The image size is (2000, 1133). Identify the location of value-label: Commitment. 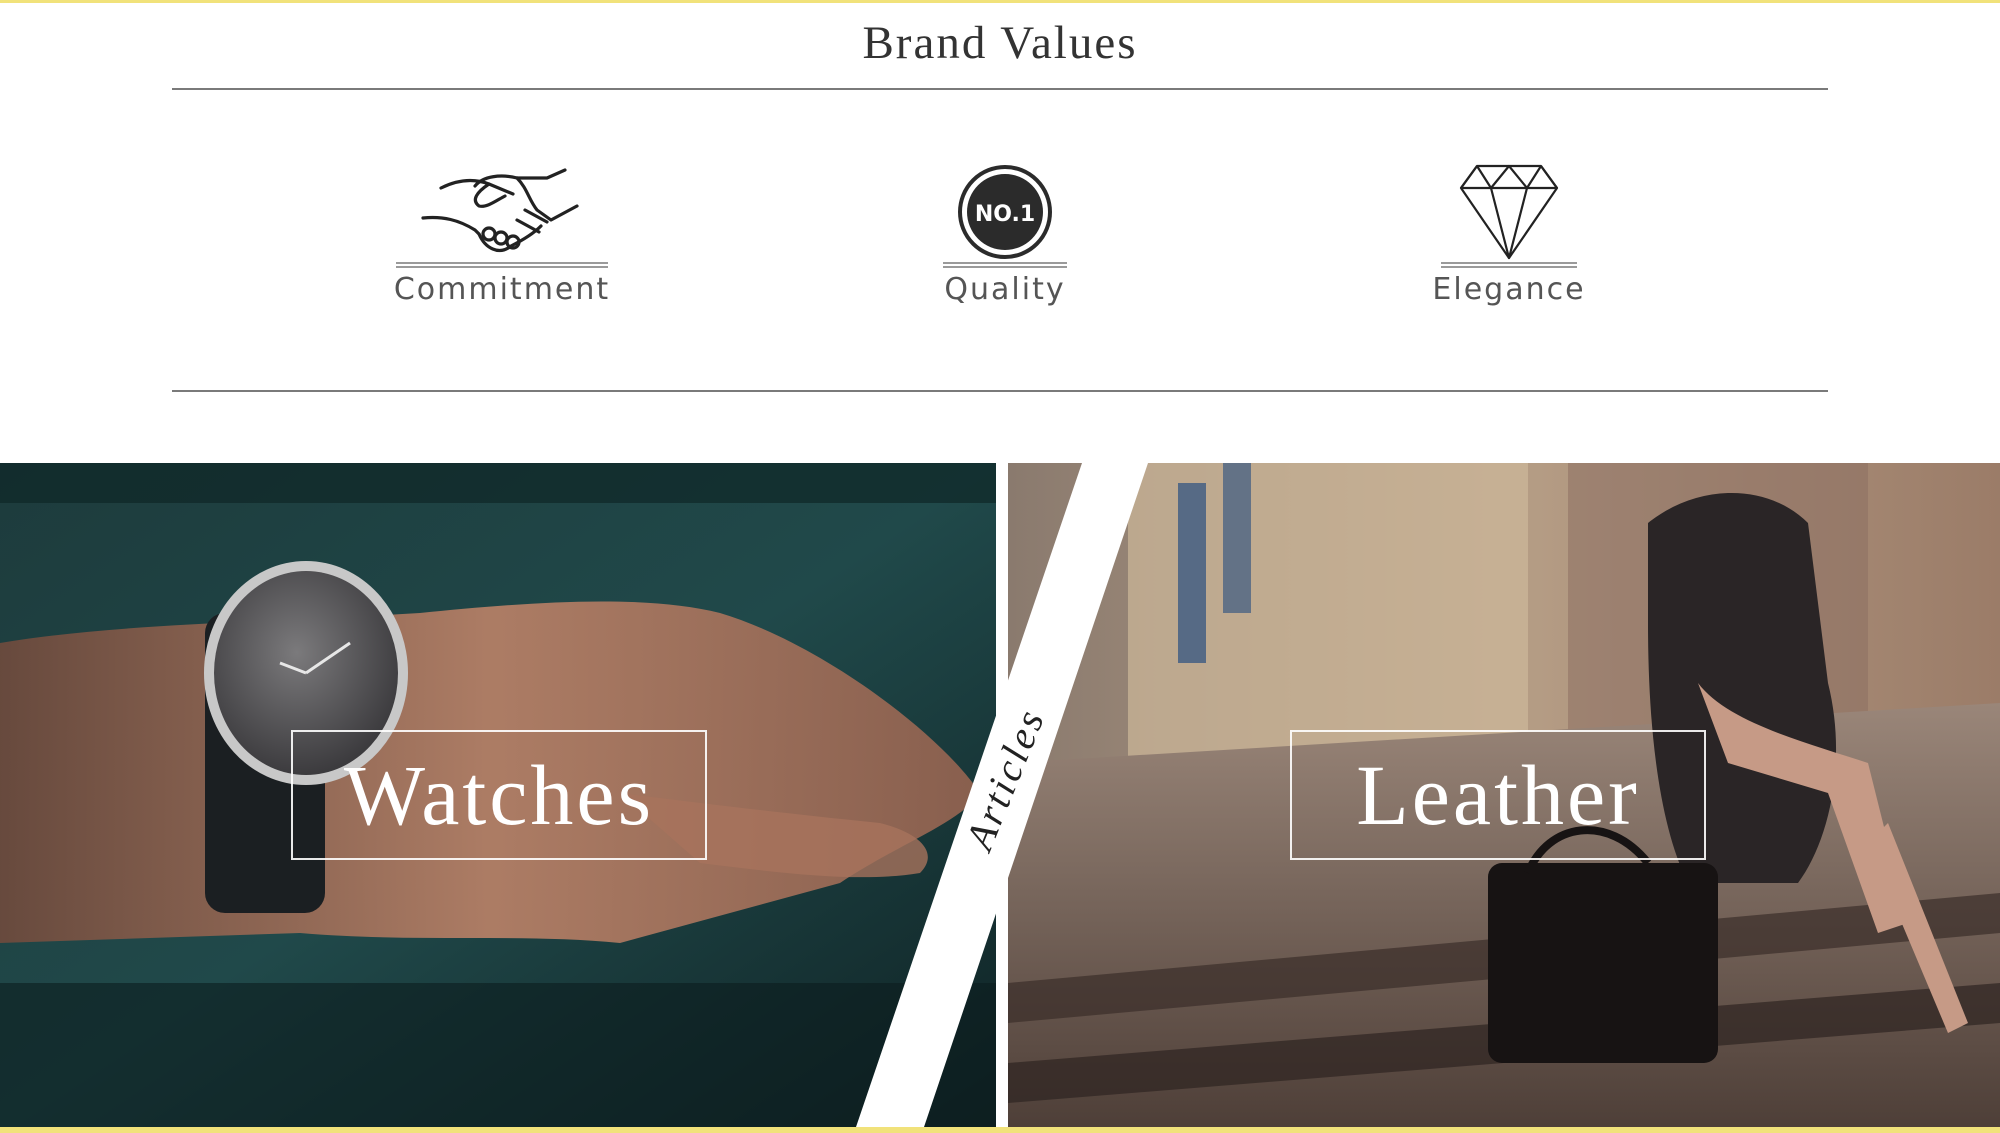
(502, 289).